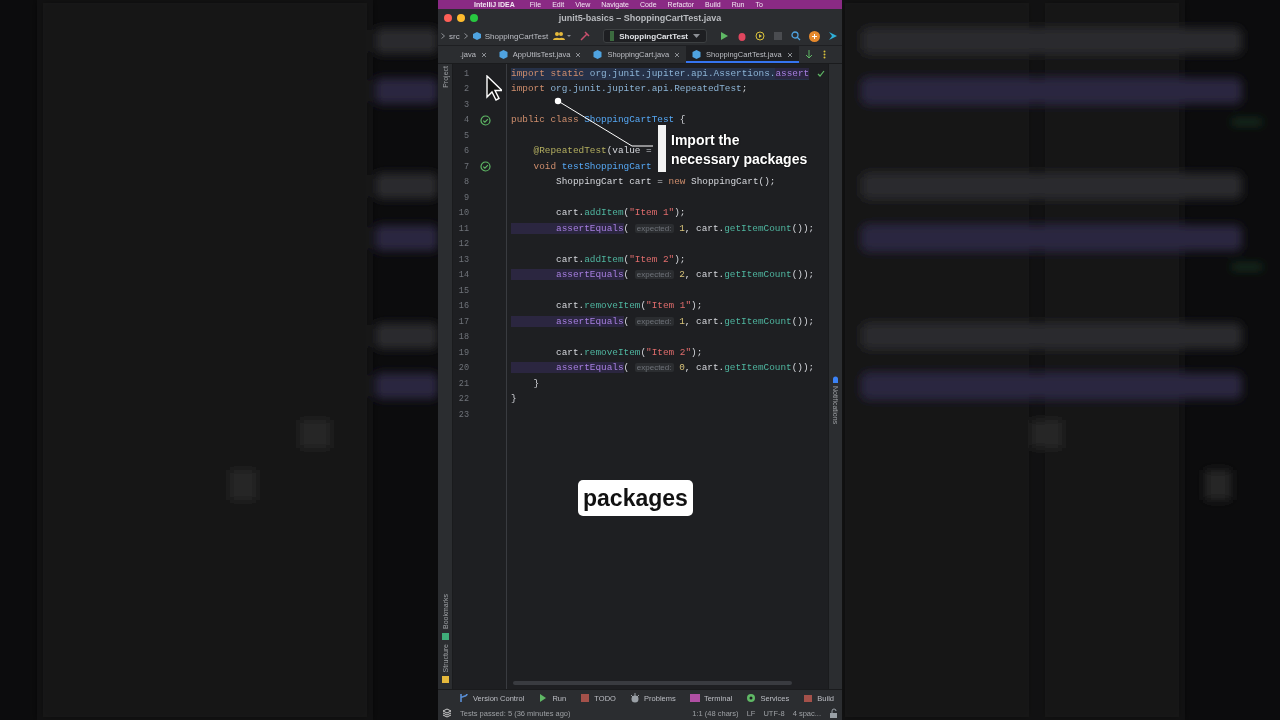  I want to click on code-line: assertEquals( expected: 0, cart.getItemCount());, so click(663, 368).